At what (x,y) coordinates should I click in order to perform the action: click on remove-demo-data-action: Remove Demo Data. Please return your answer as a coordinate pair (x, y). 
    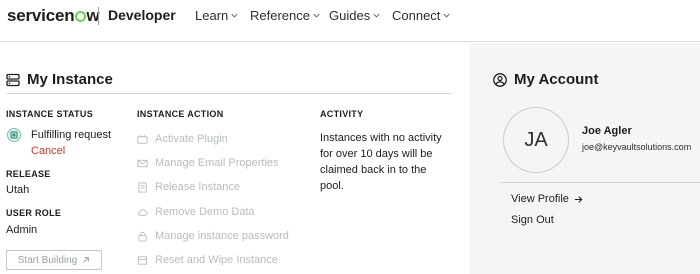
    Looking at the image, I should click on (196, 212).